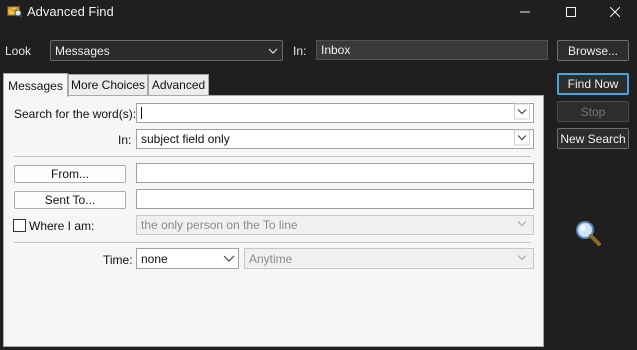  What do you see at coordinates (178, 84) in the screenshot?
I see `tab-advanced: Advanced` at bounding box center [178, 84].